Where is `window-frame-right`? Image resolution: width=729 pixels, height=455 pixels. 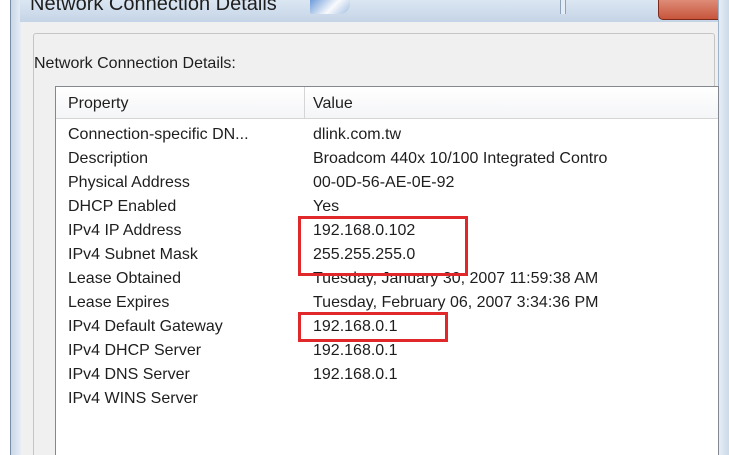
window-frame-right is located at coordinates (723, 227).